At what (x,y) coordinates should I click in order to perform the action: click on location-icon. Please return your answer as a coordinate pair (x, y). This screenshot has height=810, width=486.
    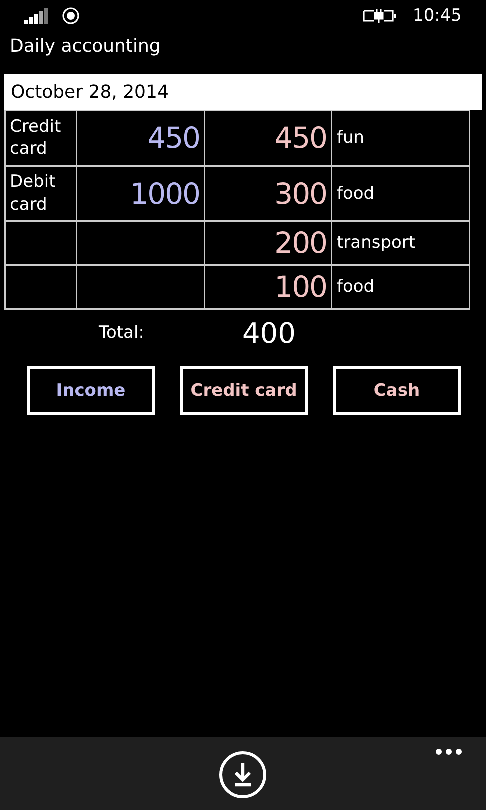
    Looking at the image, I should click on (71, 16).